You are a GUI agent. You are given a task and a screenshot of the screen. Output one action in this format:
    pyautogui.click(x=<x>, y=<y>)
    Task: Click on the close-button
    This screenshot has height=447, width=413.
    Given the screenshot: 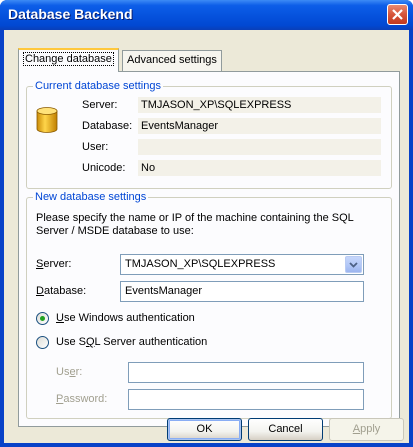 What is the action you would take?
    pyautogui.click(x=397, y=14)
    